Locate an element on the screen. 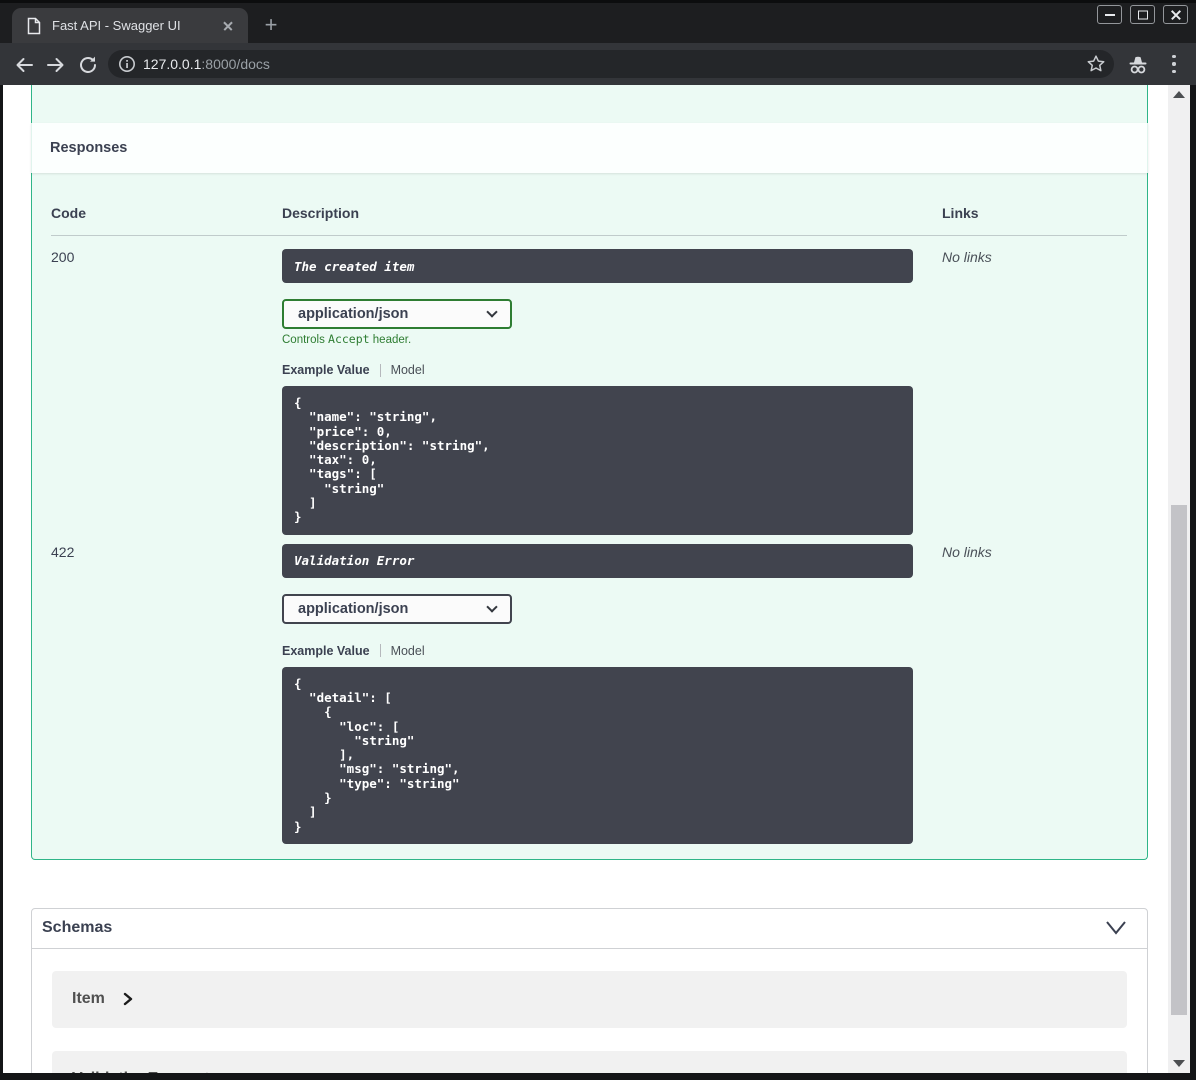 Image resolution: width=1196 pixels, height=1080 pixels. site-info-icon is located at coordinates (127, 64).